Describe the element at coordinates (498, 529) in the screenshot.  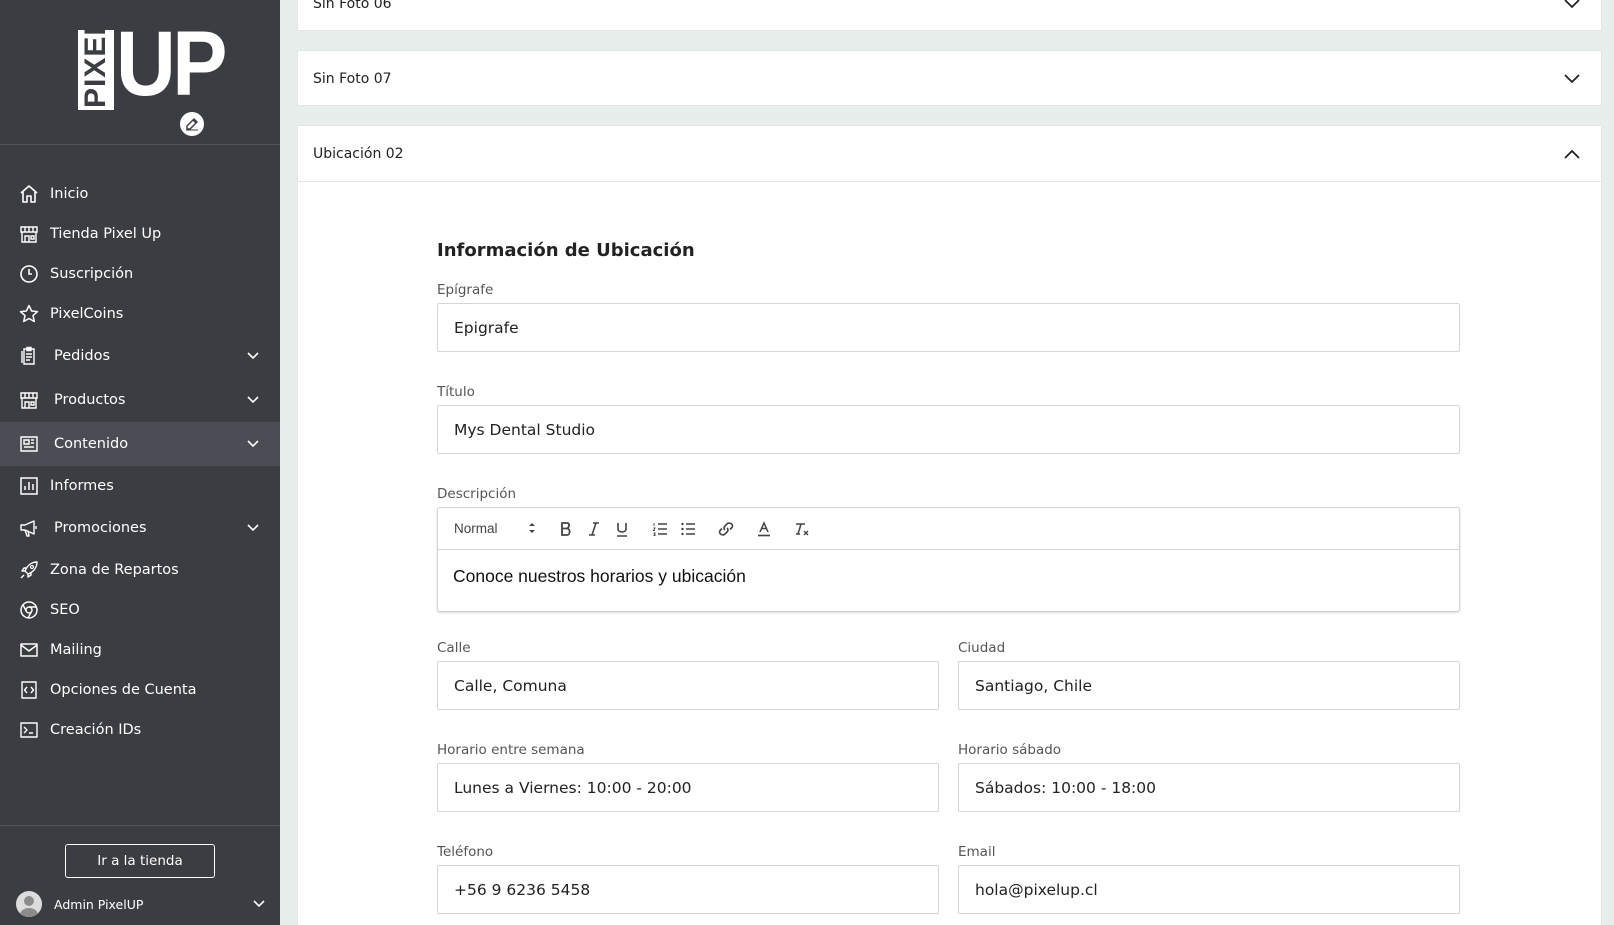
I see `format-select: Normal` at that location.